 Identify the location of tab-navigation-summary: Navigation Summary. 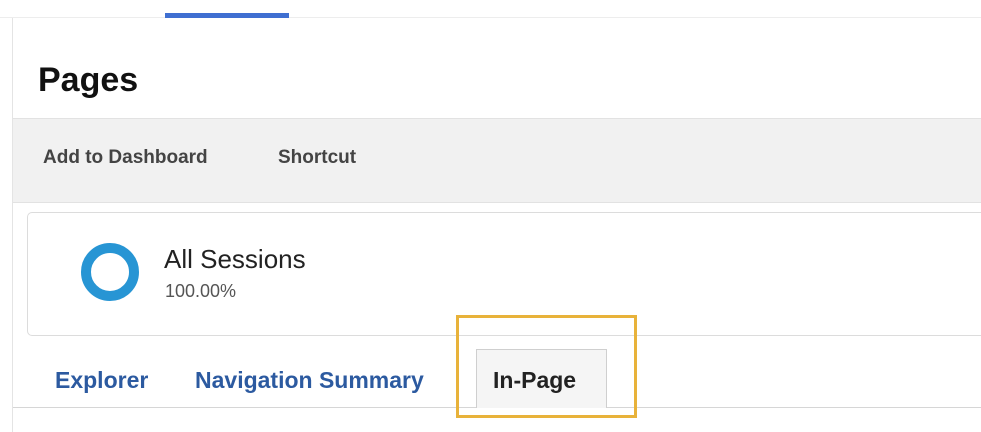
(309, 380).